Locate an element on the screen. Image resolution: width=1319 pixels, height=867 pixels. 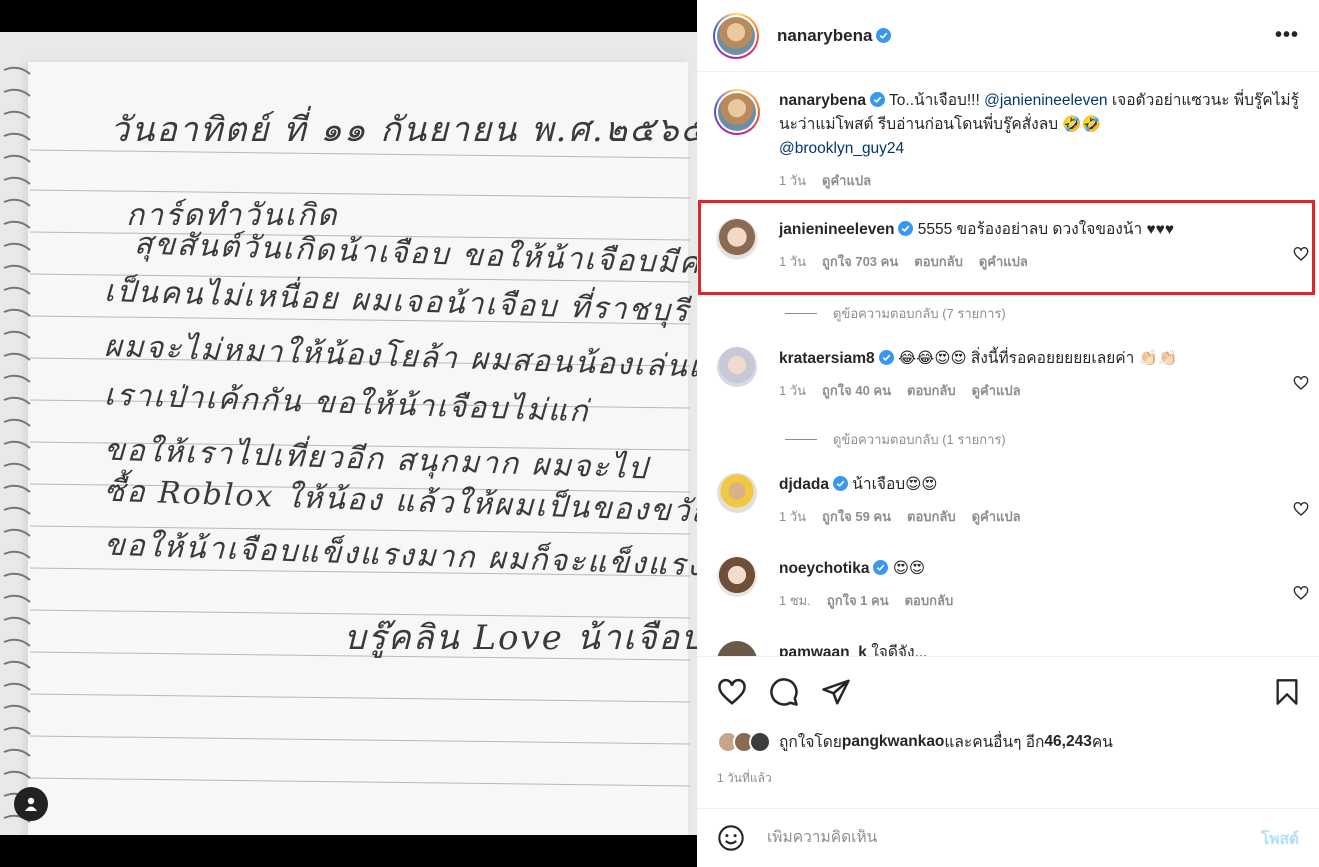
more-options-button: ••• is located at coordinates (1287, 35).